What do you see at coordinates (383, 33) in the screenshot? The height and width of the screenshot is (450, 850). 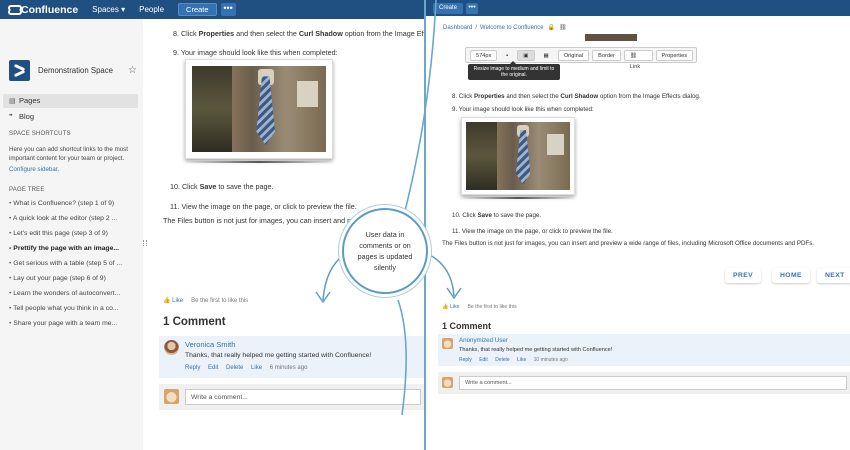 I see `text-segment: option from the Image Effe` at bounding box center [383, 33].